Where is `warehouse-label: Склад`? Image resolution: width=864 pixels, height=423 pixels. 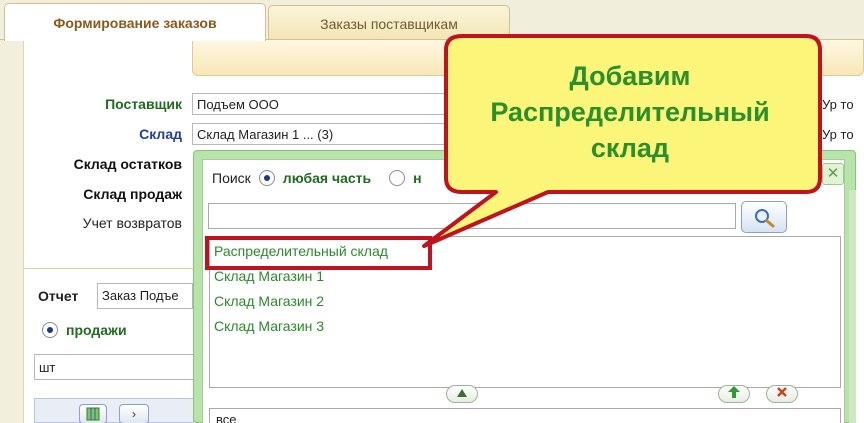
warehouse-label: Склад is located at coordinates (160, 134).